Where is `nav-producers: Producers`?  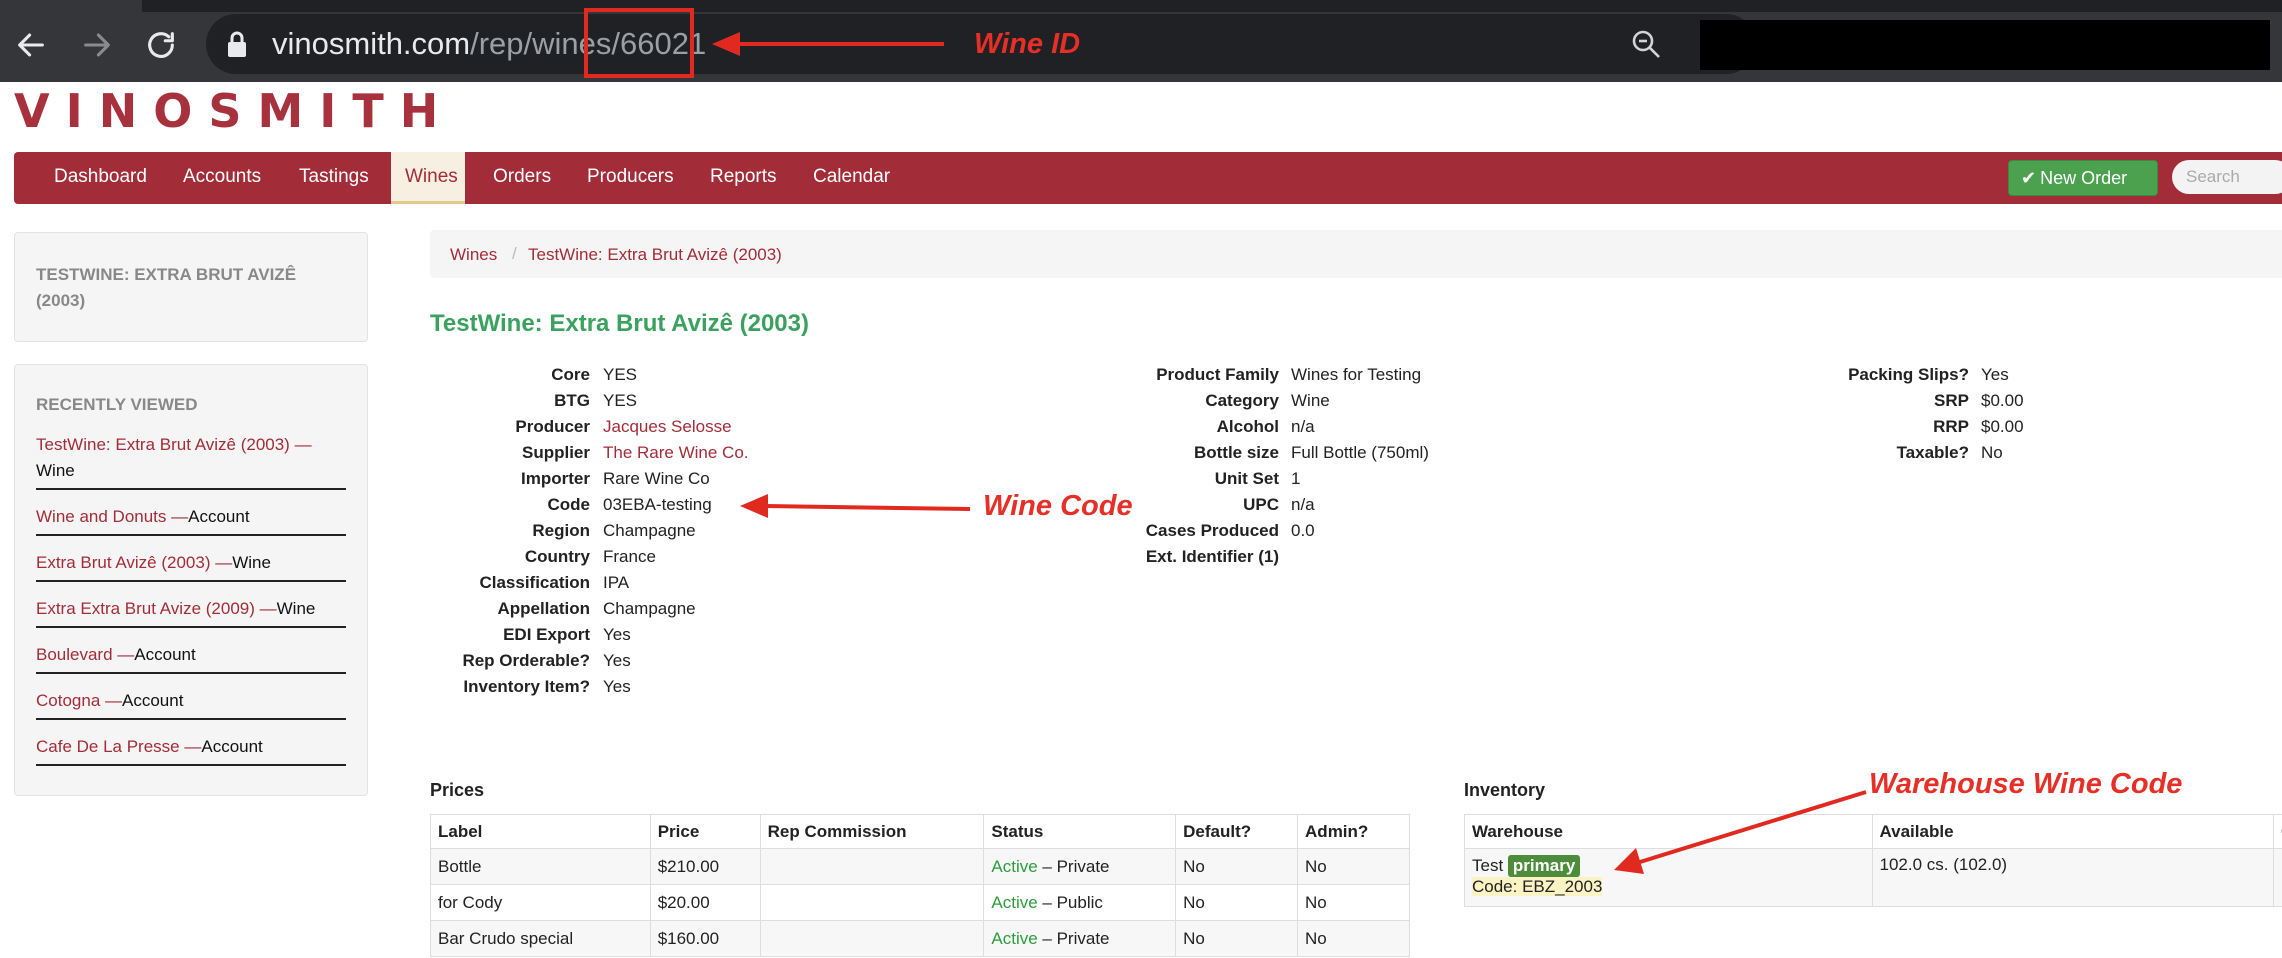 nav-producers: Producers is located at coordinates (630, 178).